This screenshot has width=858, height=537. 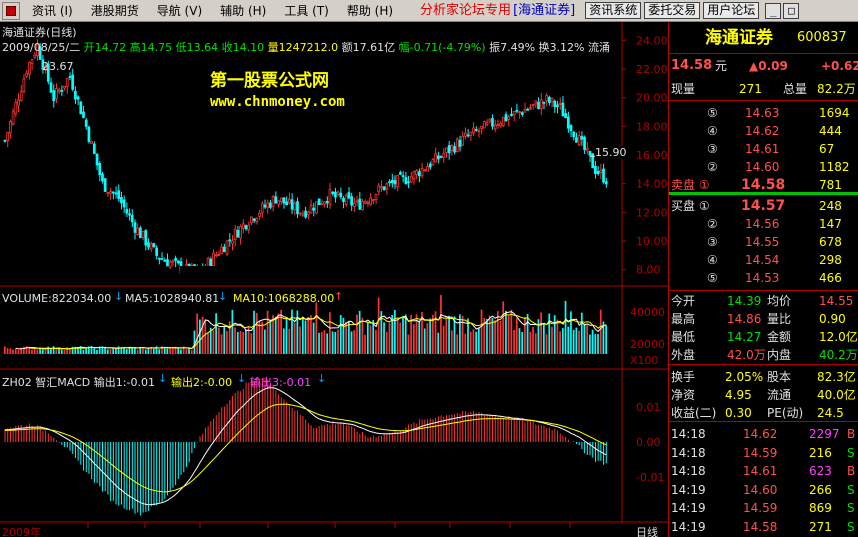 I want to click on price-axis-label: 16.00, so click(x=652, y=155).